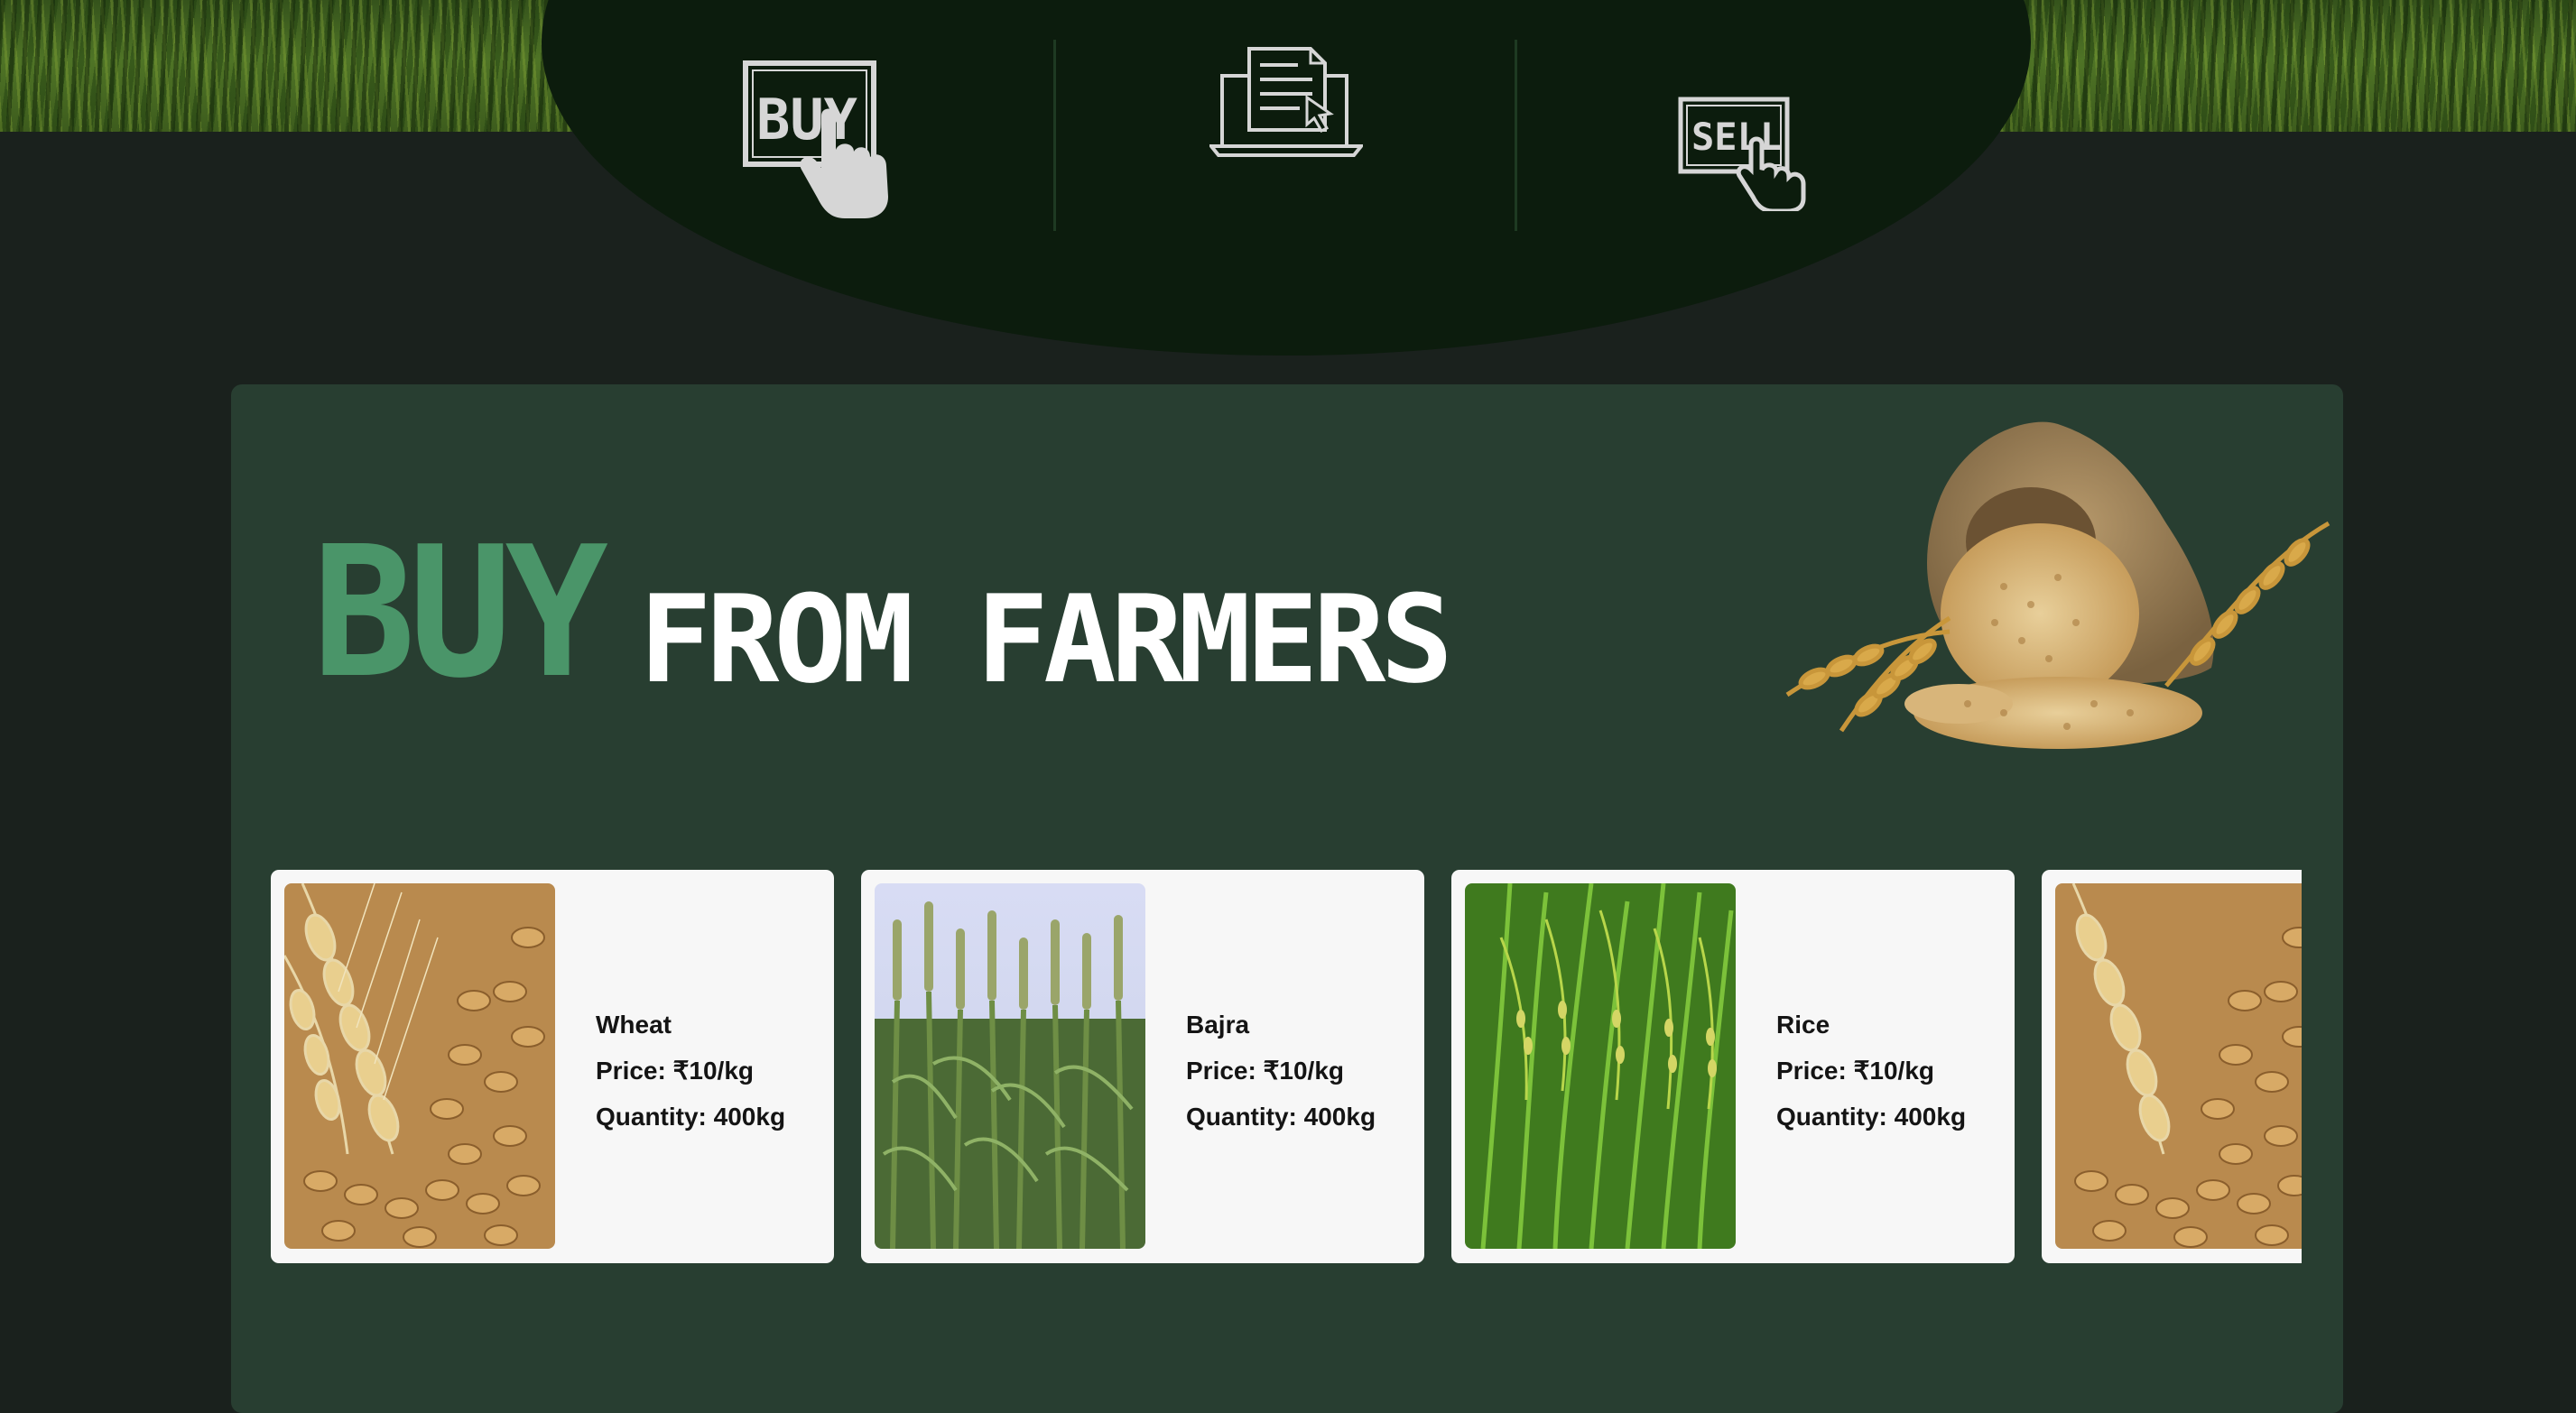 The width and height of the screenshot is (2576, 1413). Describe the element at coordinates (1046, 639) in the screenshot. I see `page-title-rest: FROM FARMERS` at that location.